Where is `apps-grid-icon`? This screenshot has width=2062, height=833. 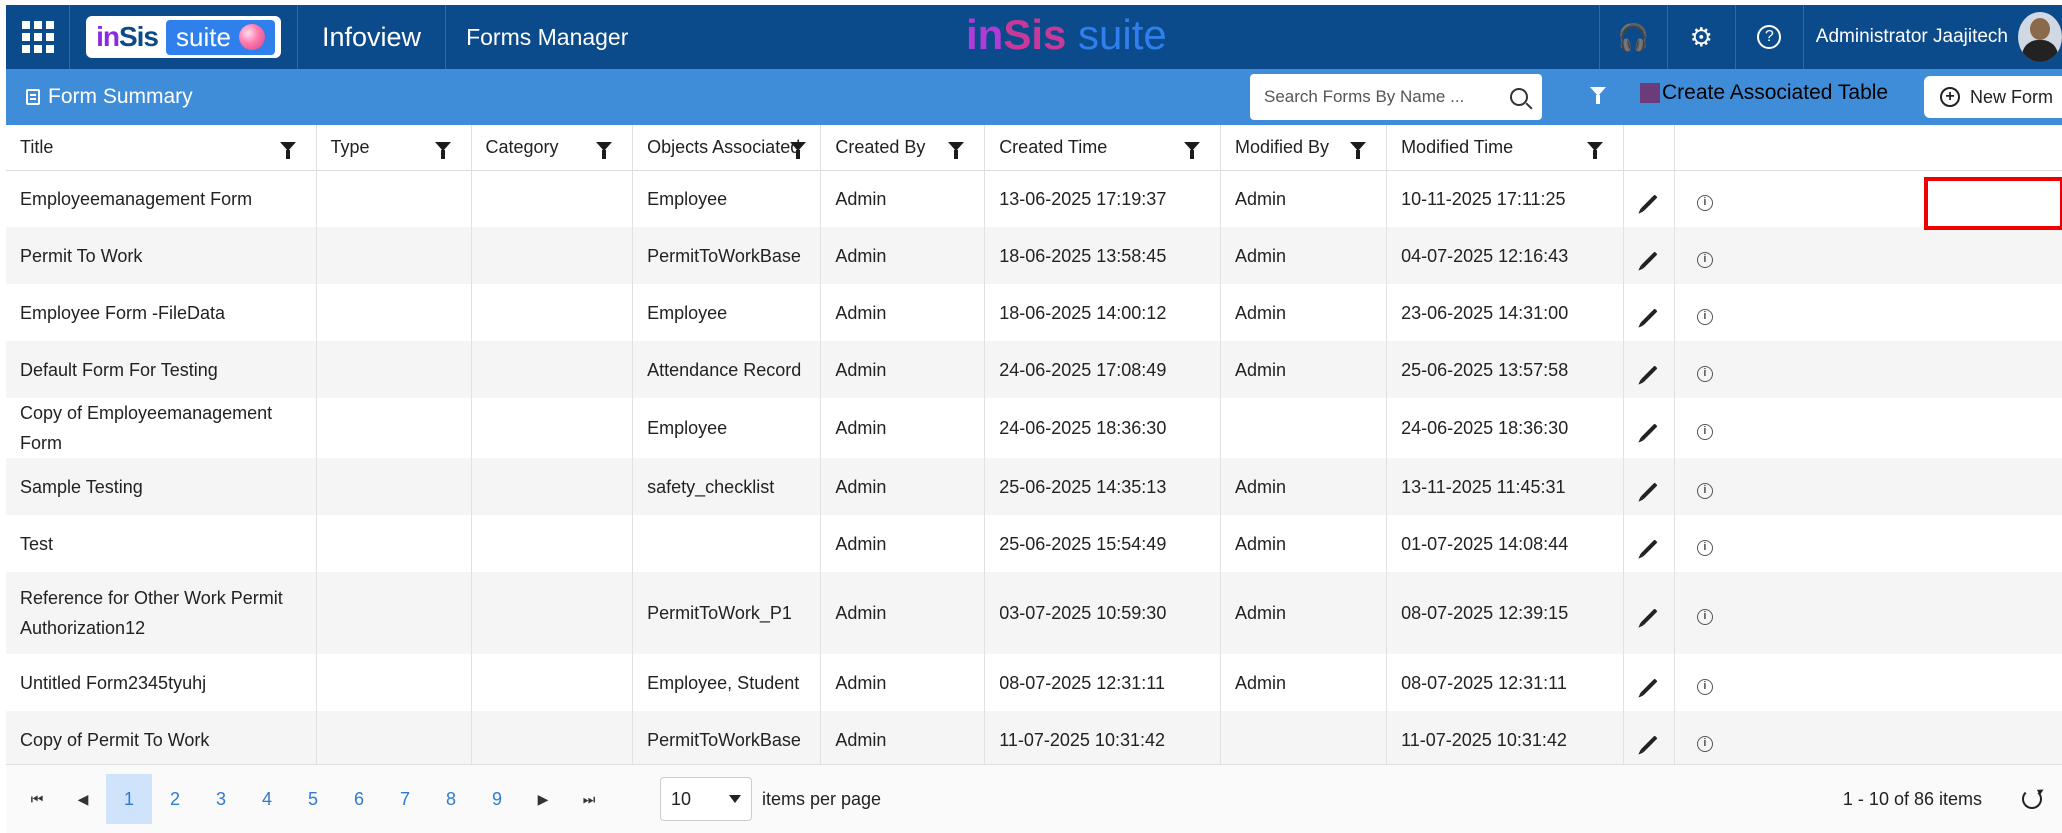 apps-grid-icon is located at coordinates (37, 37).